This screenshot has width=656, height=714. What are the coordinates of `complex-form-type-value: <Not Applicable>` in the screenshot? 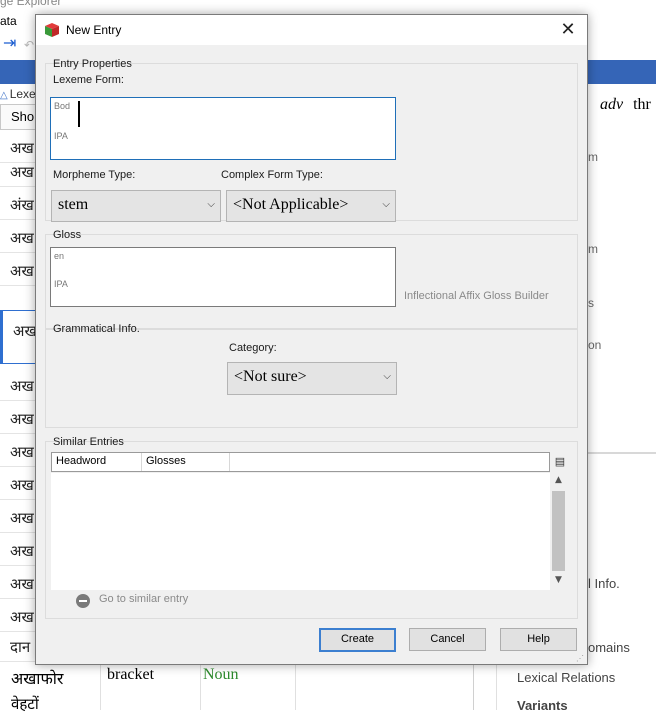 It's located at (291, 204).